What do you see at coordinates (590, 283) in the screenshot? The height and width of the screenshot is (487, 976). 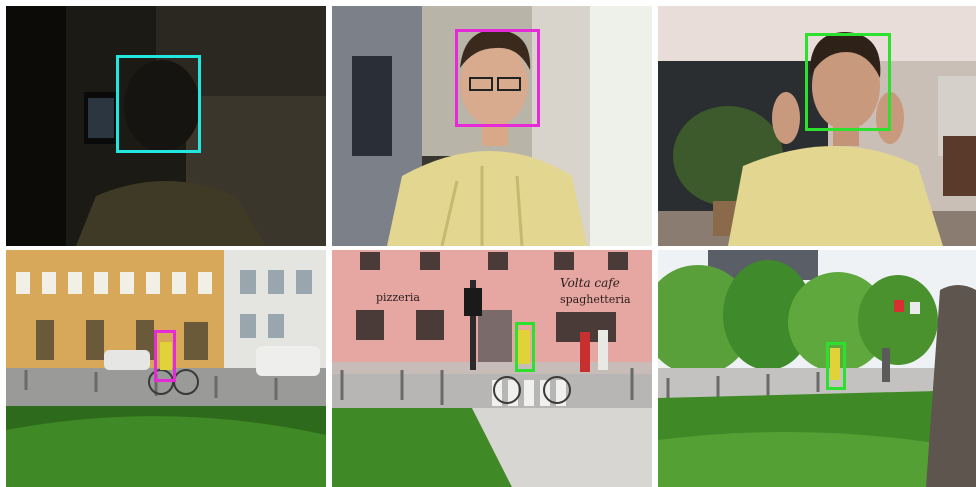 I see `sign-cafe: Volta cafe` at bounding box center [590, 283].